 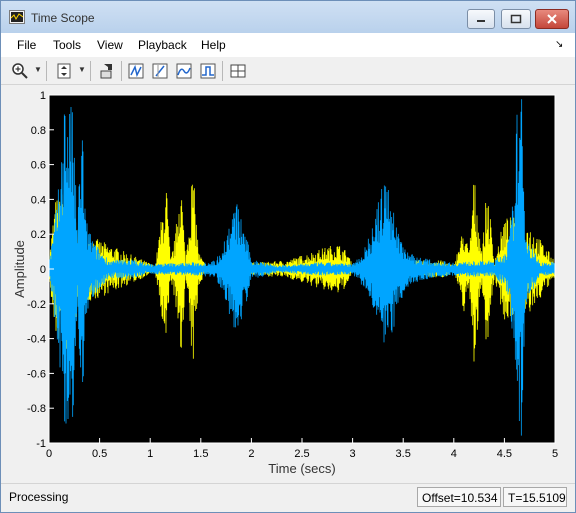 What do you see at coordinates (504, 454) in the screenshot?
I see `x-tick-label: 4.5` at bounding box center [504, 454].